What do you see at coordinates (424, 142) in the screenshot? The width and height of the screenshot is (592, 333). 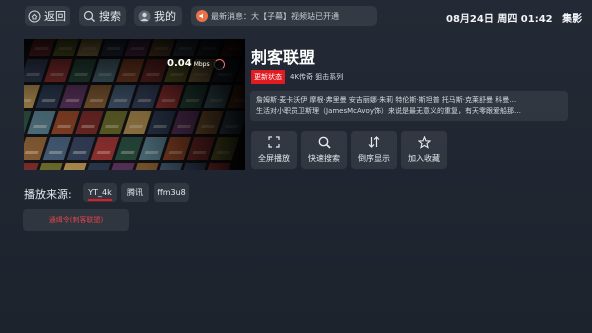 I see `star-icon` at bounding box center [424, 142].